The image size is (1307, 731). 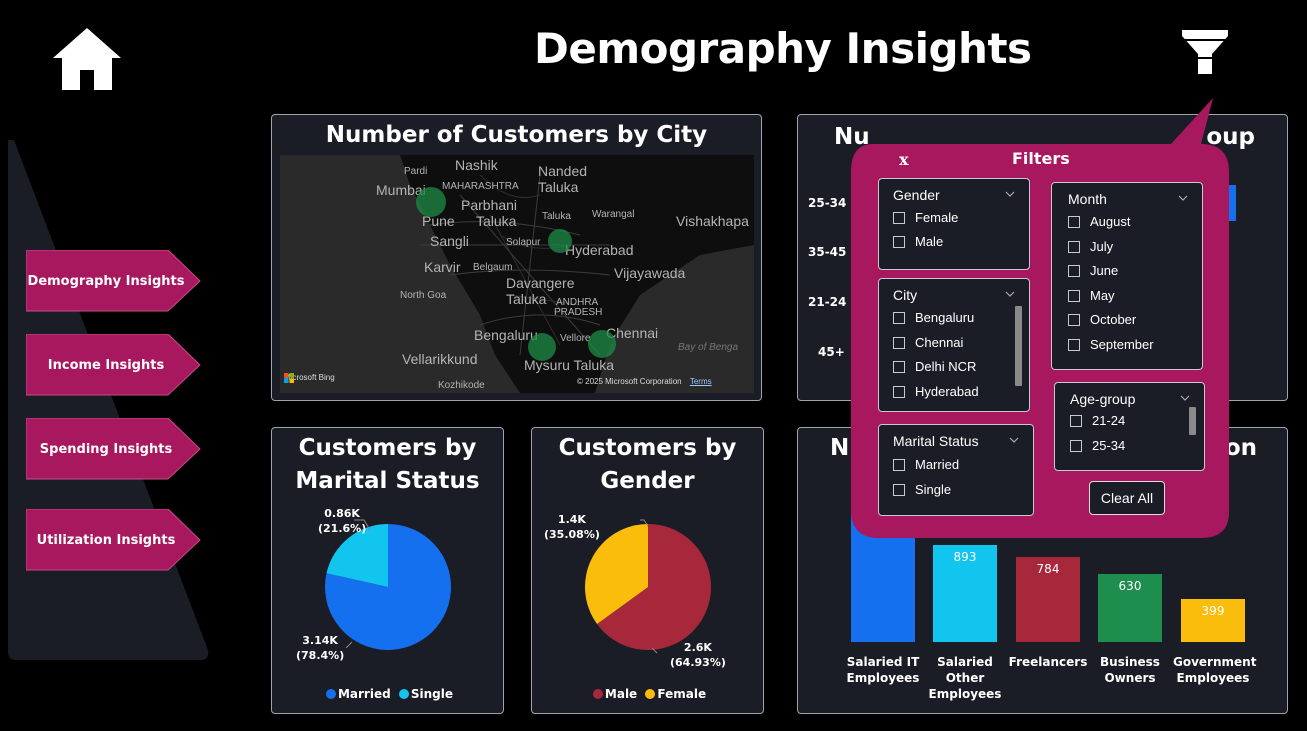 What do you see at coordinates (113, 365) in the screenshot?
I see `nav-income-insights: Income Insights` at bounding box center [113, 365].